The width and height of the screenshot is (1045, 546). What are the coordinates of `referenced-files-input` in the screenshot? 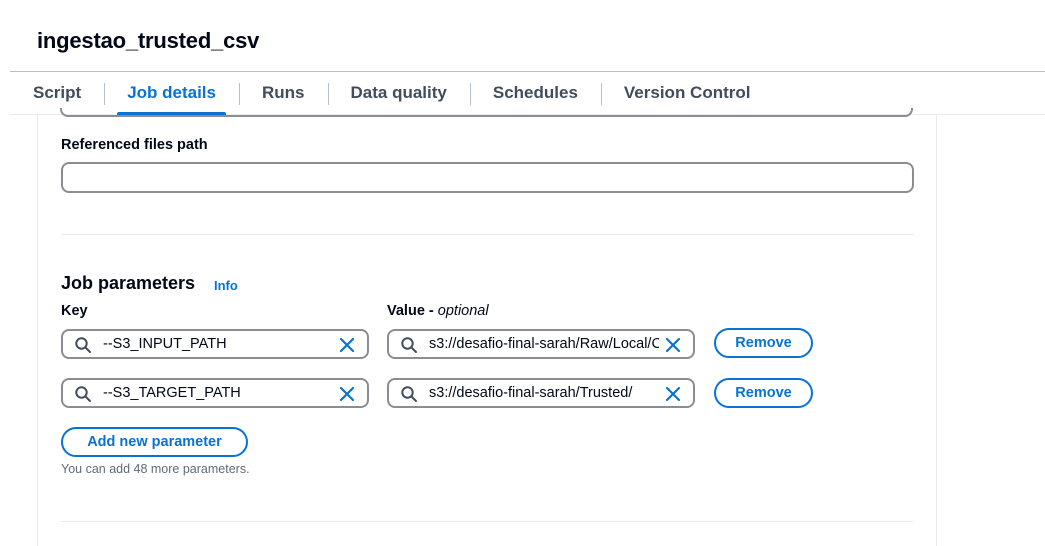 It's located at (487, 177).